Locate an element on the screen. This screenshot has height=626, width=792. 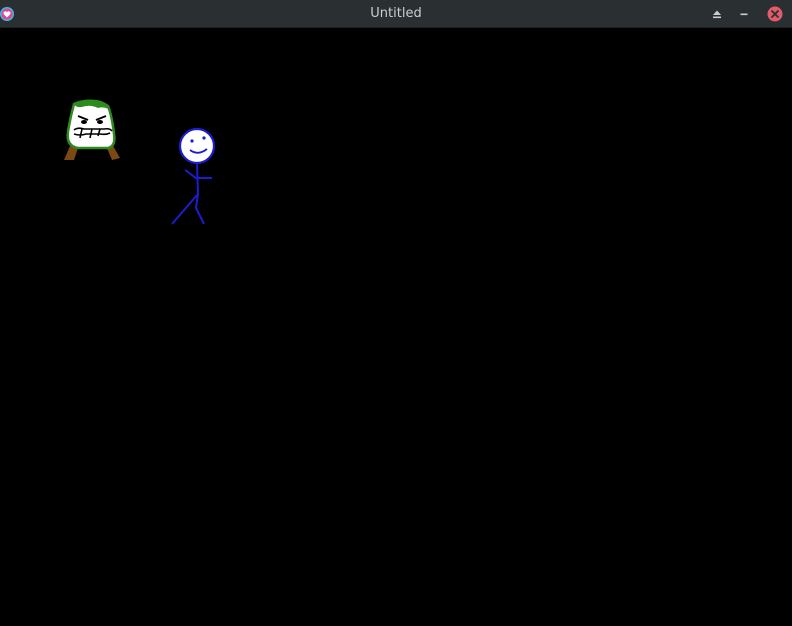
window-title: Untitled is located at coordinates (396, 13).